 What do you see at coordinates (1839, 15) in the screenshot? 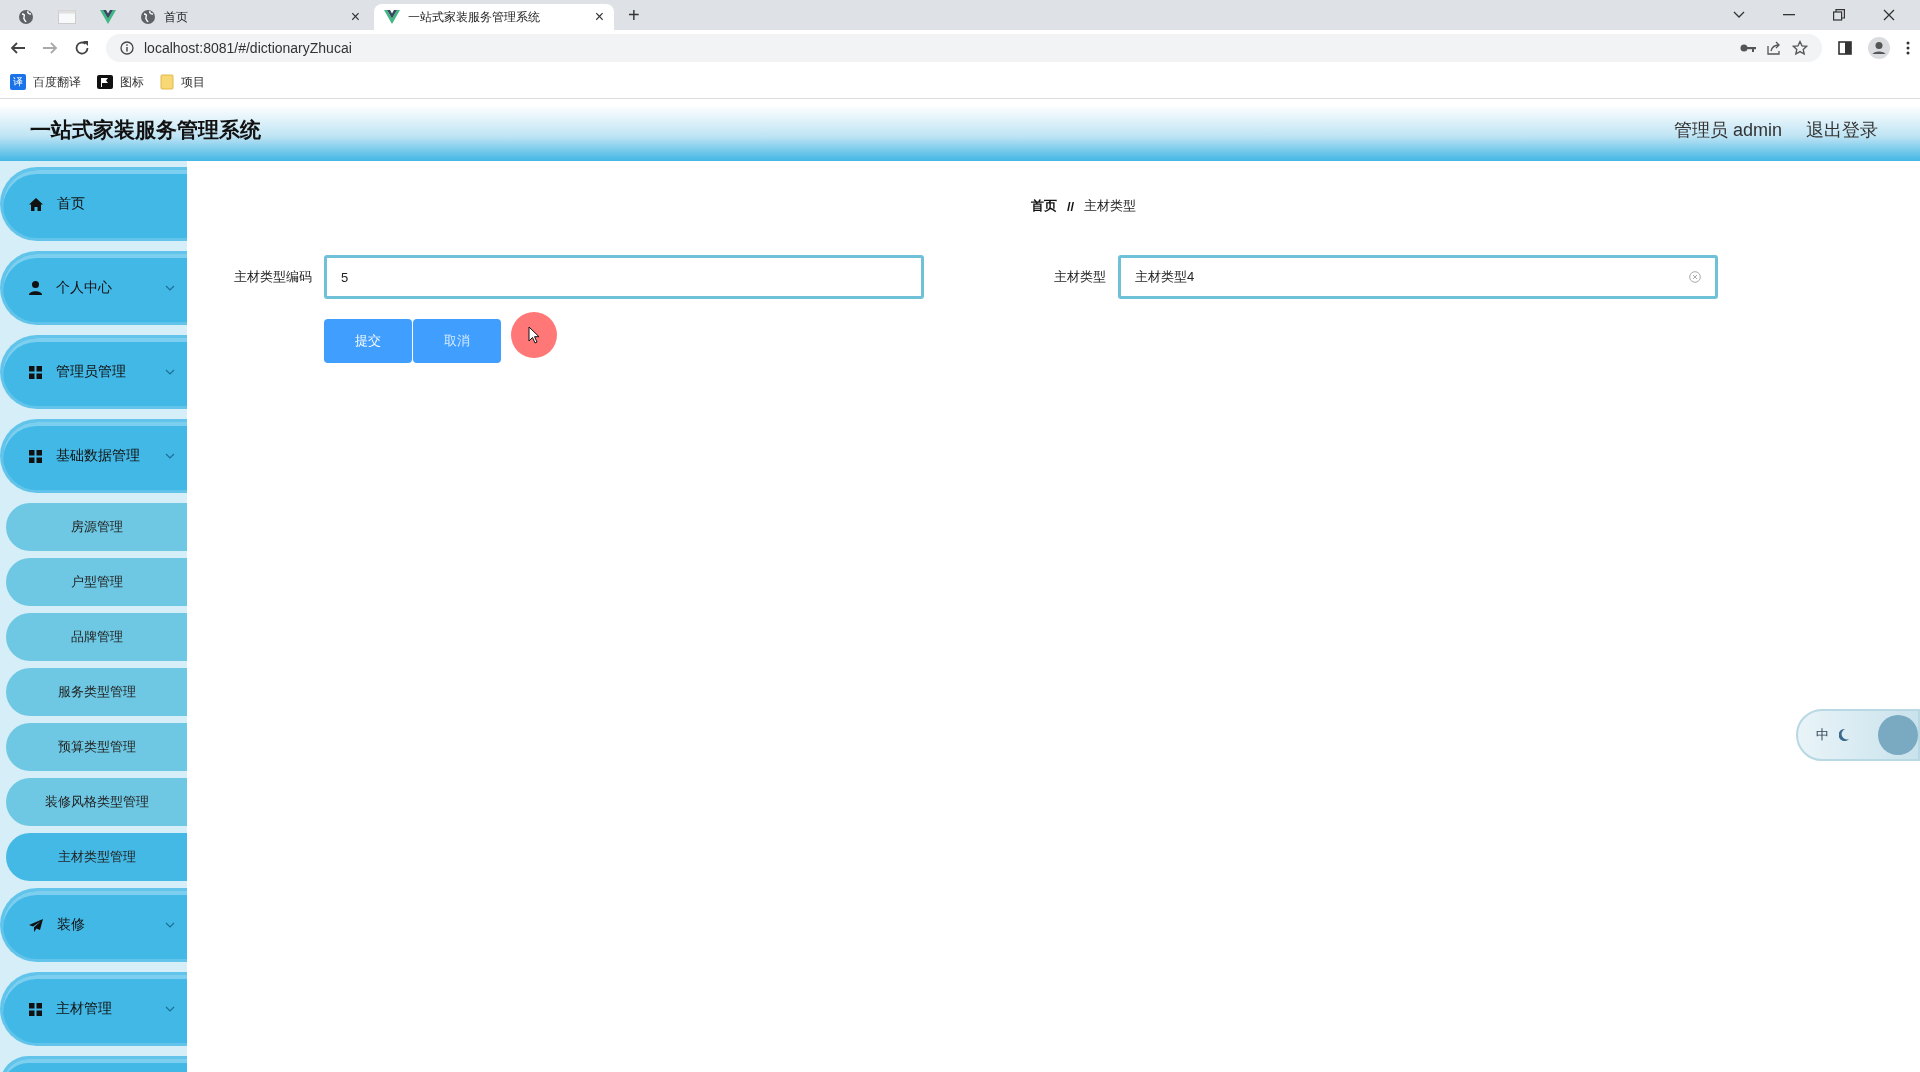
I see `restore-icon` at bounding box center [1839, 15].